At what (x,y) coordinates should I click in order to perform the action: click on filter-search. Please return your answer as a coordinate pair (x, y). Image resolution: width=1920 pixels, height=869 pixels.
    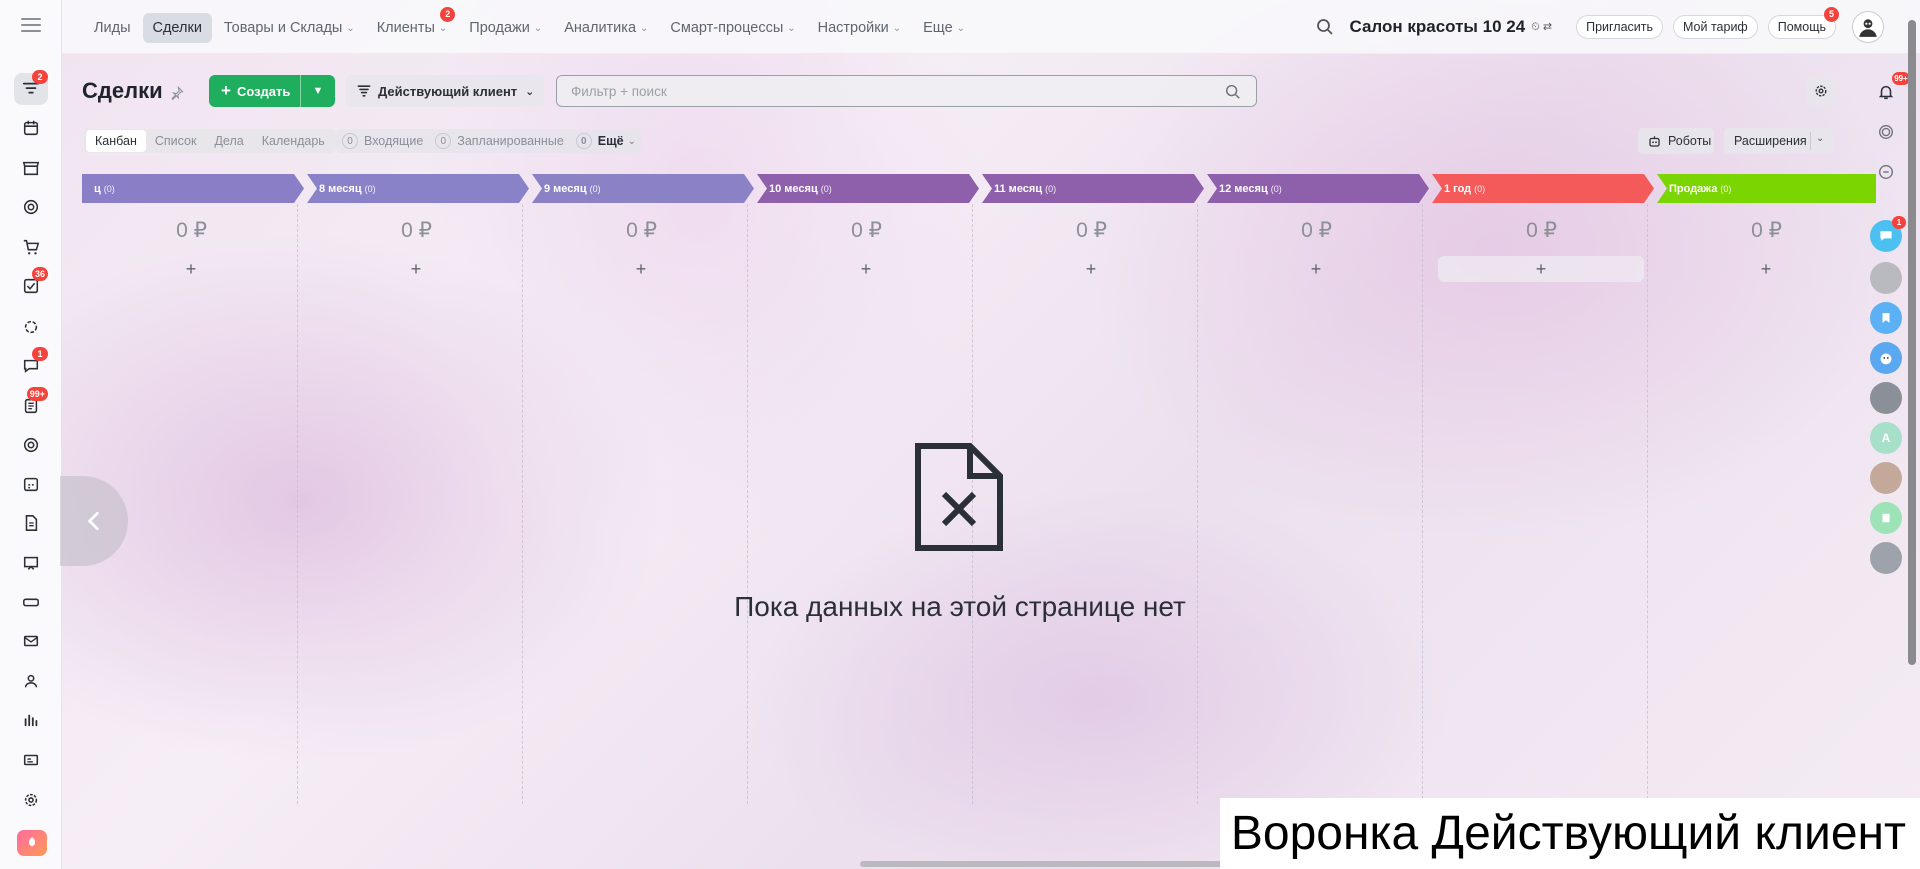
    Looking at the image, I should click on (906, 91).